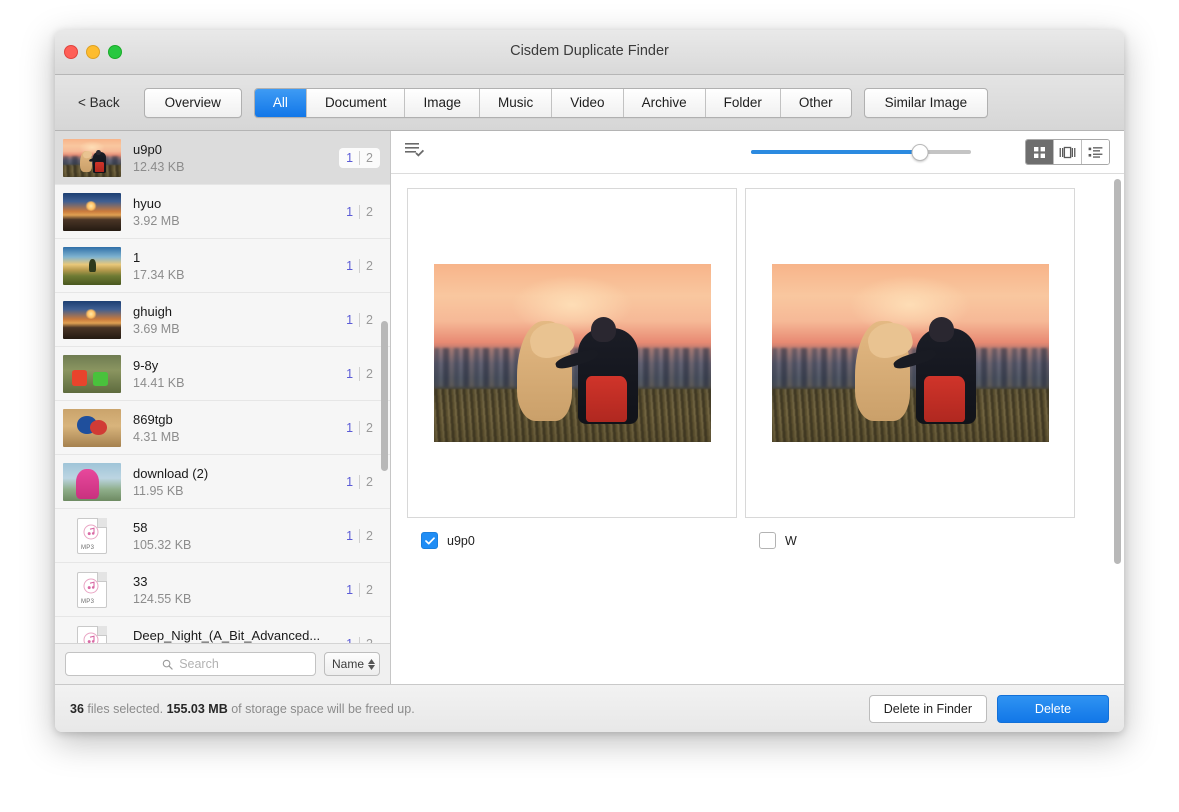  What do you see at coordinates (588, 102) in the screenshot?
I see `tab-video: Video` at bounding box center [588, 102].